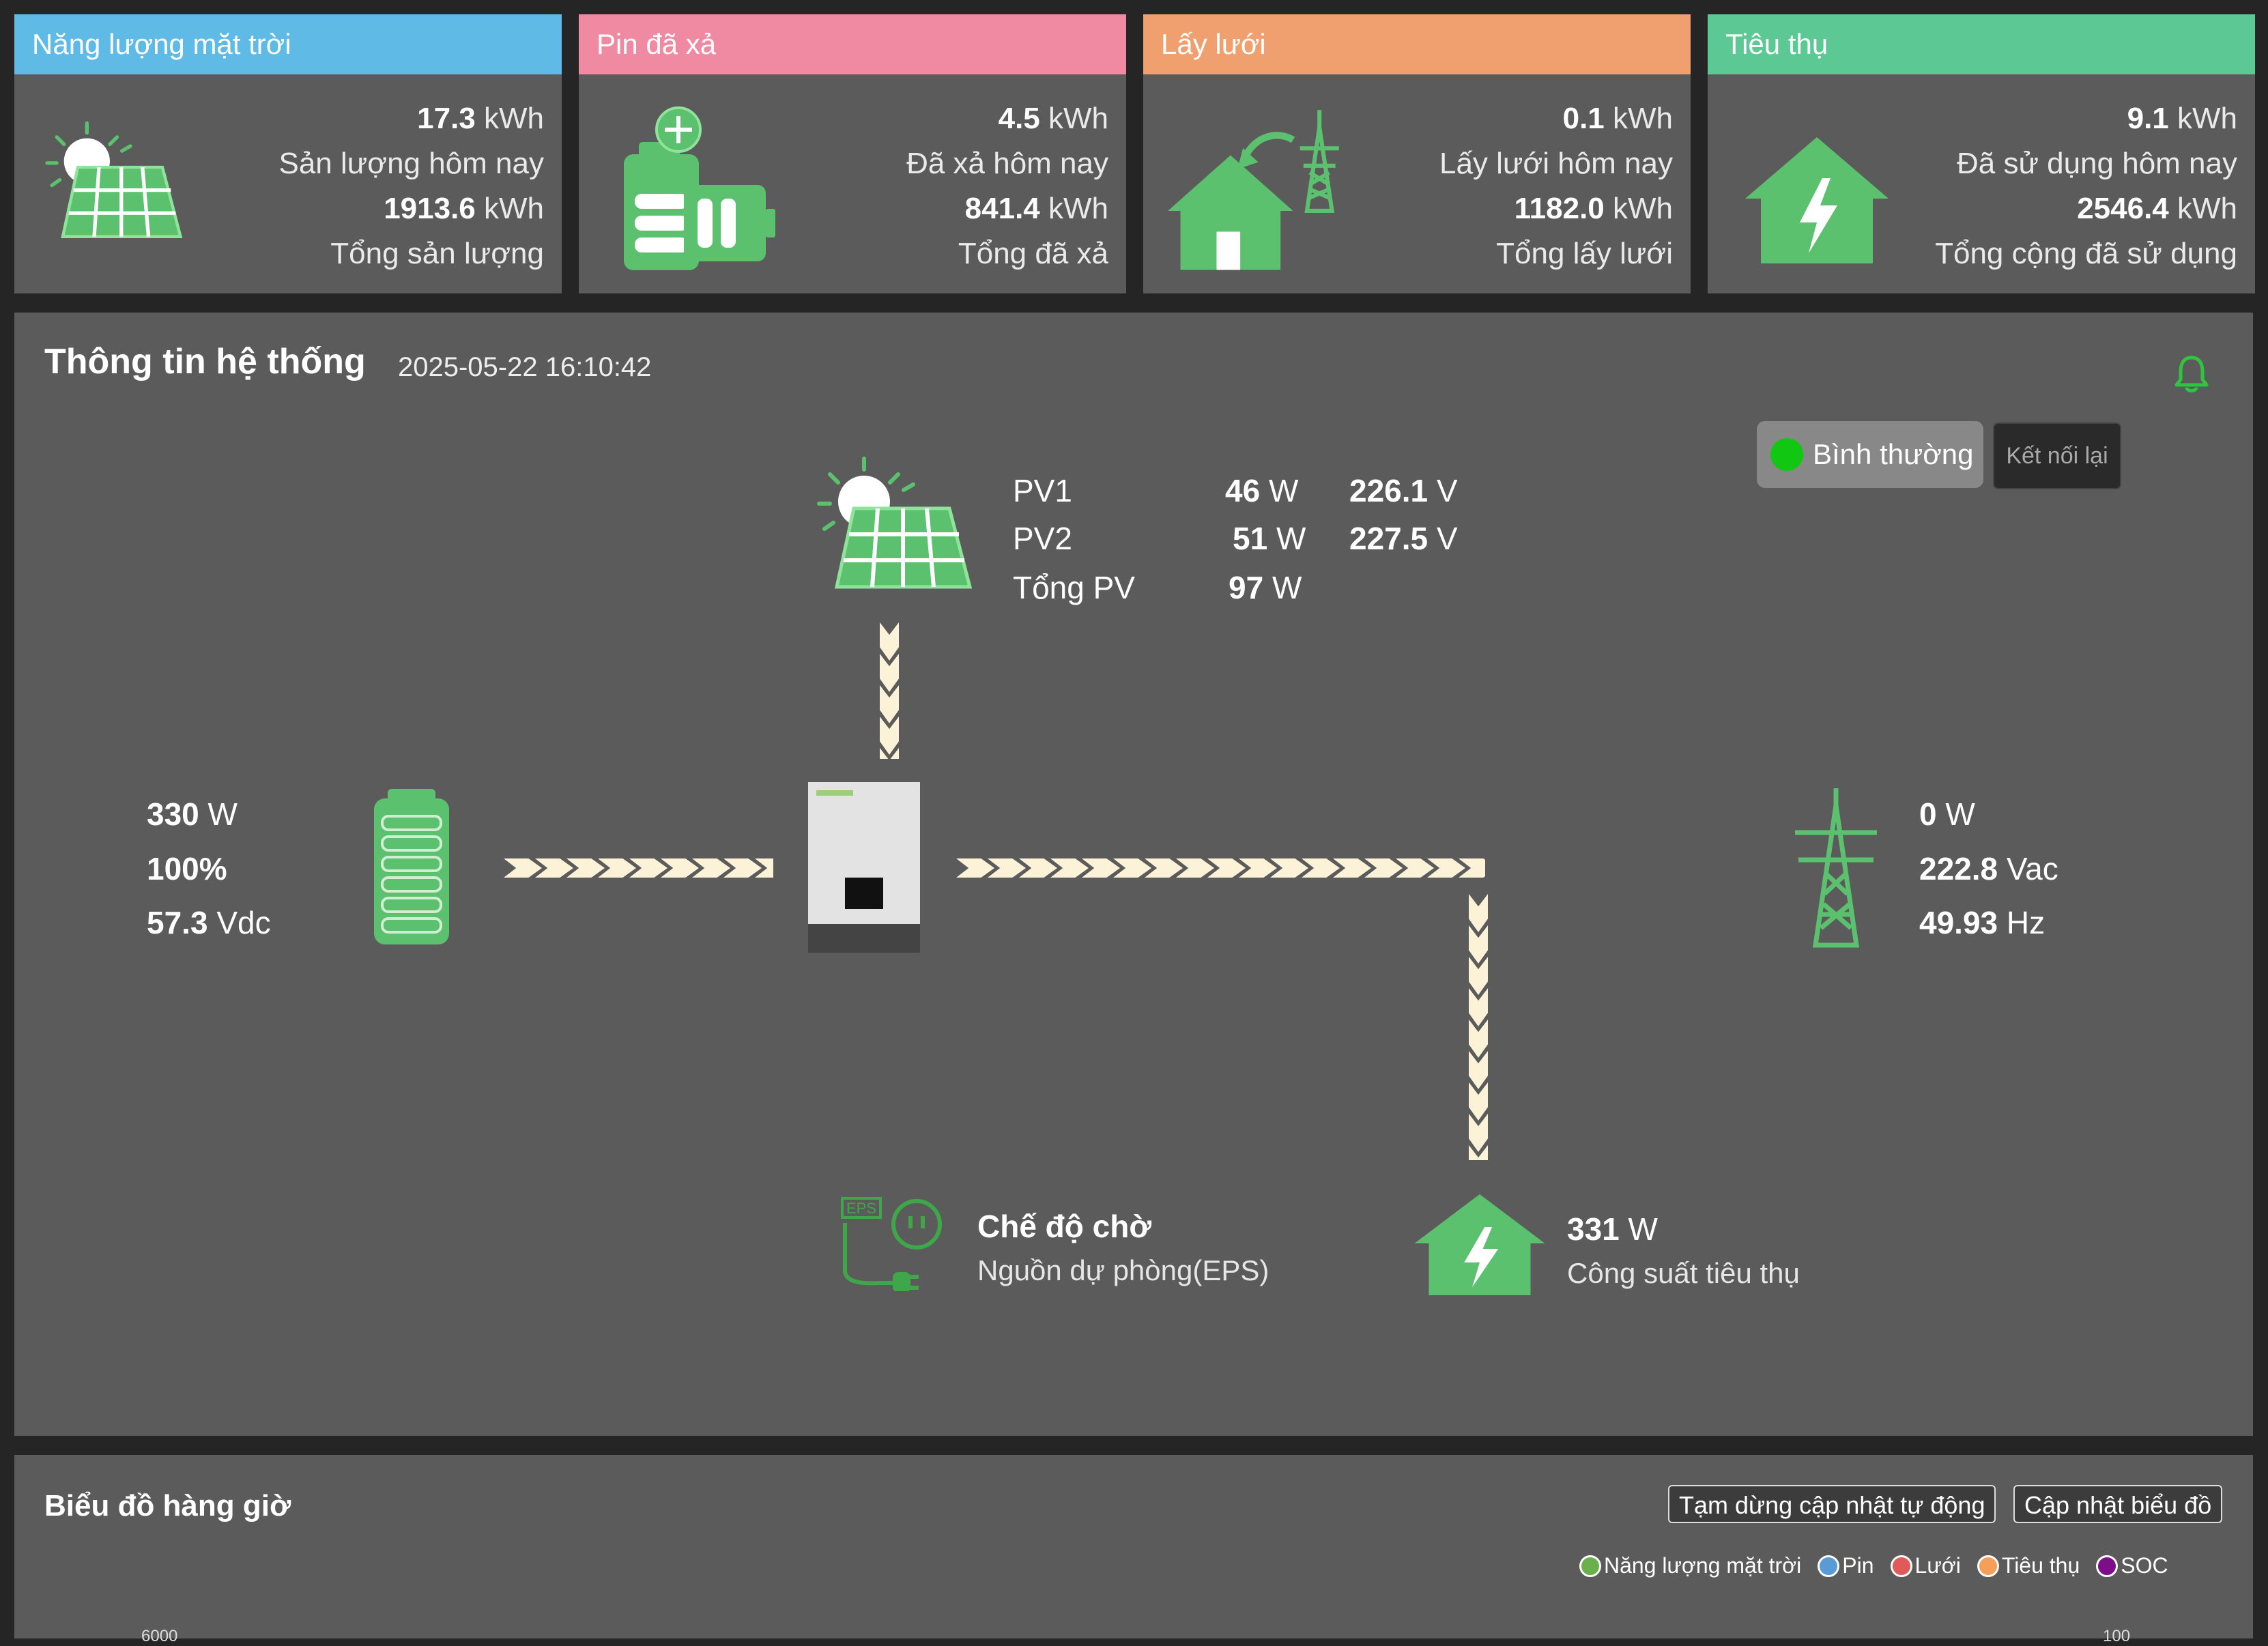 Image resolution: width=2268 pixels, height=1646 pixels. Describe the element at coordinates (1269, 538) in the screenshot. I see `pv2-power: 51 W` at that location.